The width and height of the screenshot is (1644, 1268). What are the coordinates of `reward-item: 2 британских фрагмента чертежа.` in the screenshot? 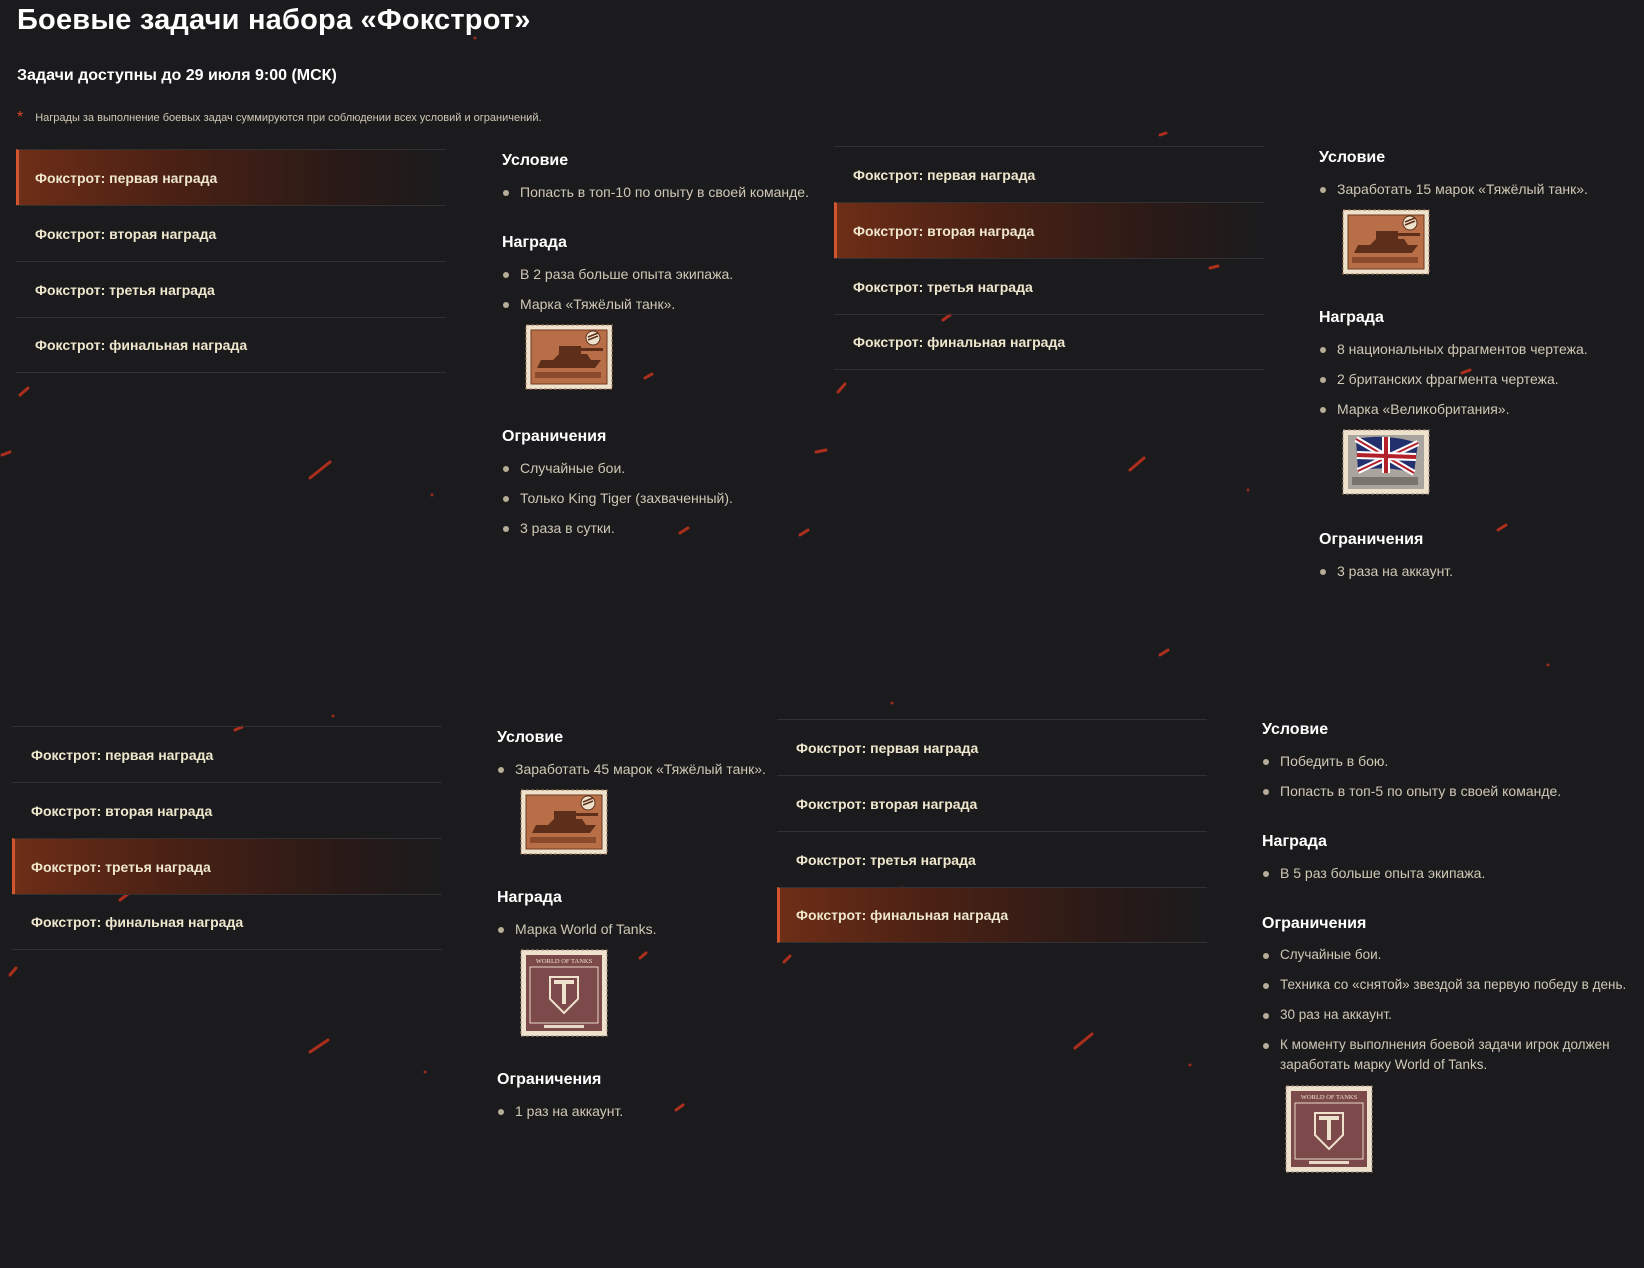 It's located at (1481, 379).